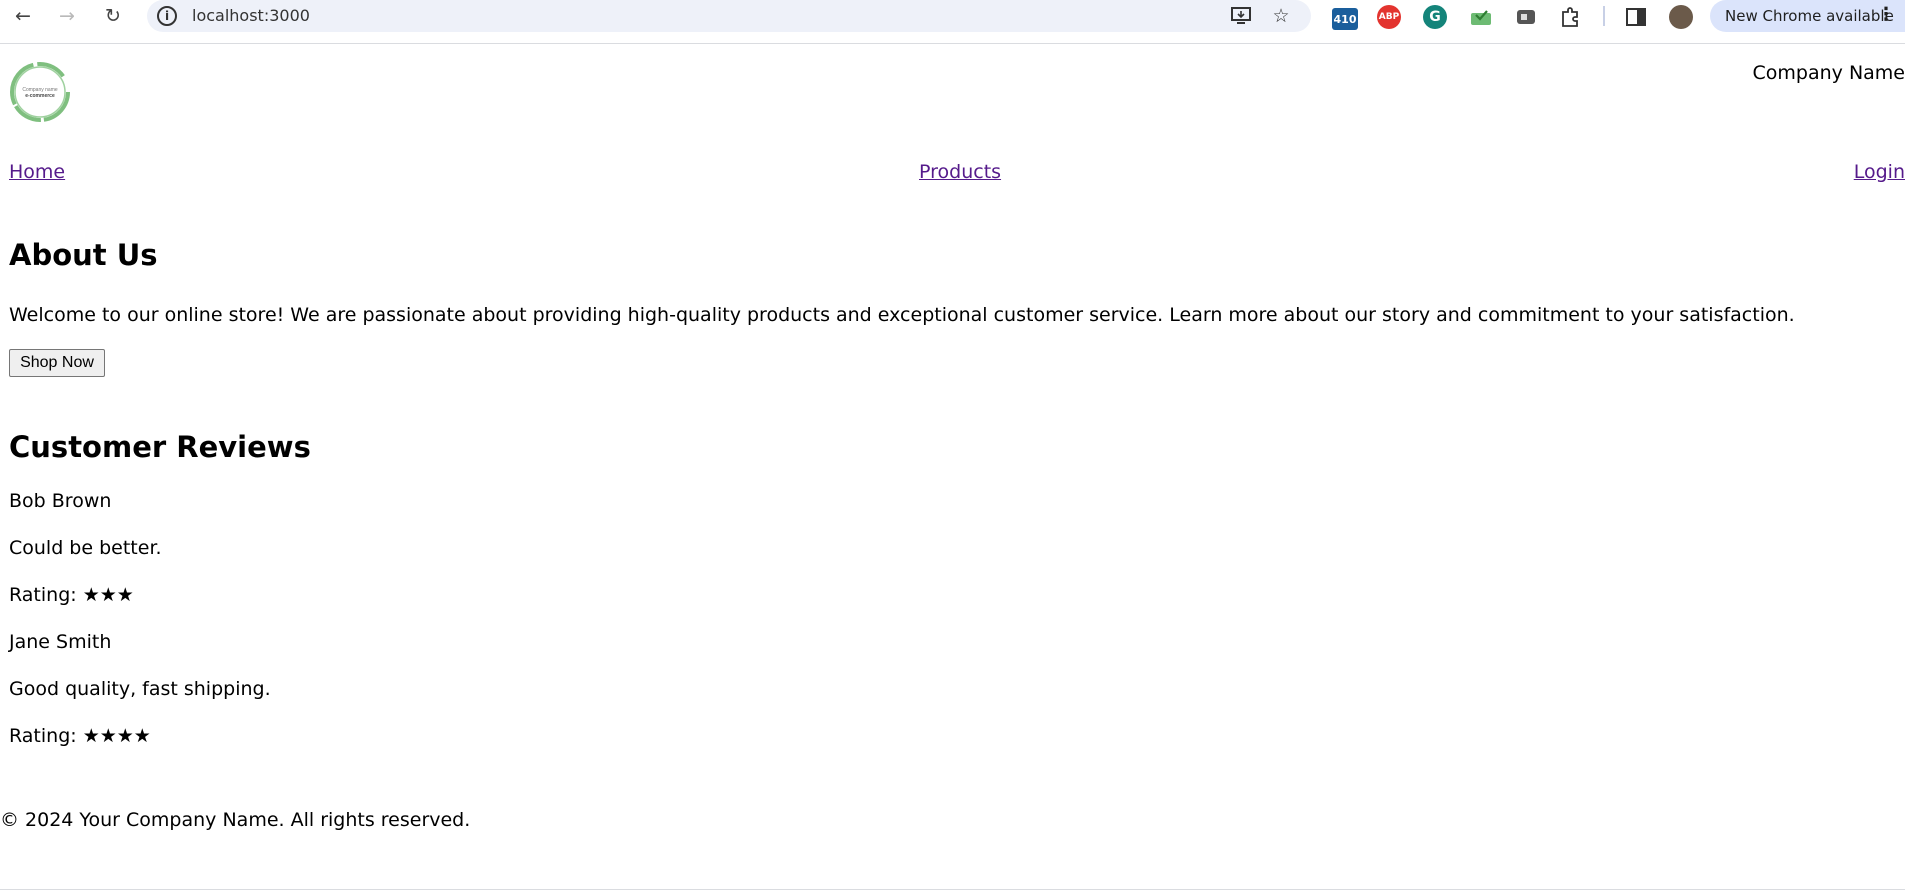  I want to click on review-comment: Could be better., so click(85, 548).